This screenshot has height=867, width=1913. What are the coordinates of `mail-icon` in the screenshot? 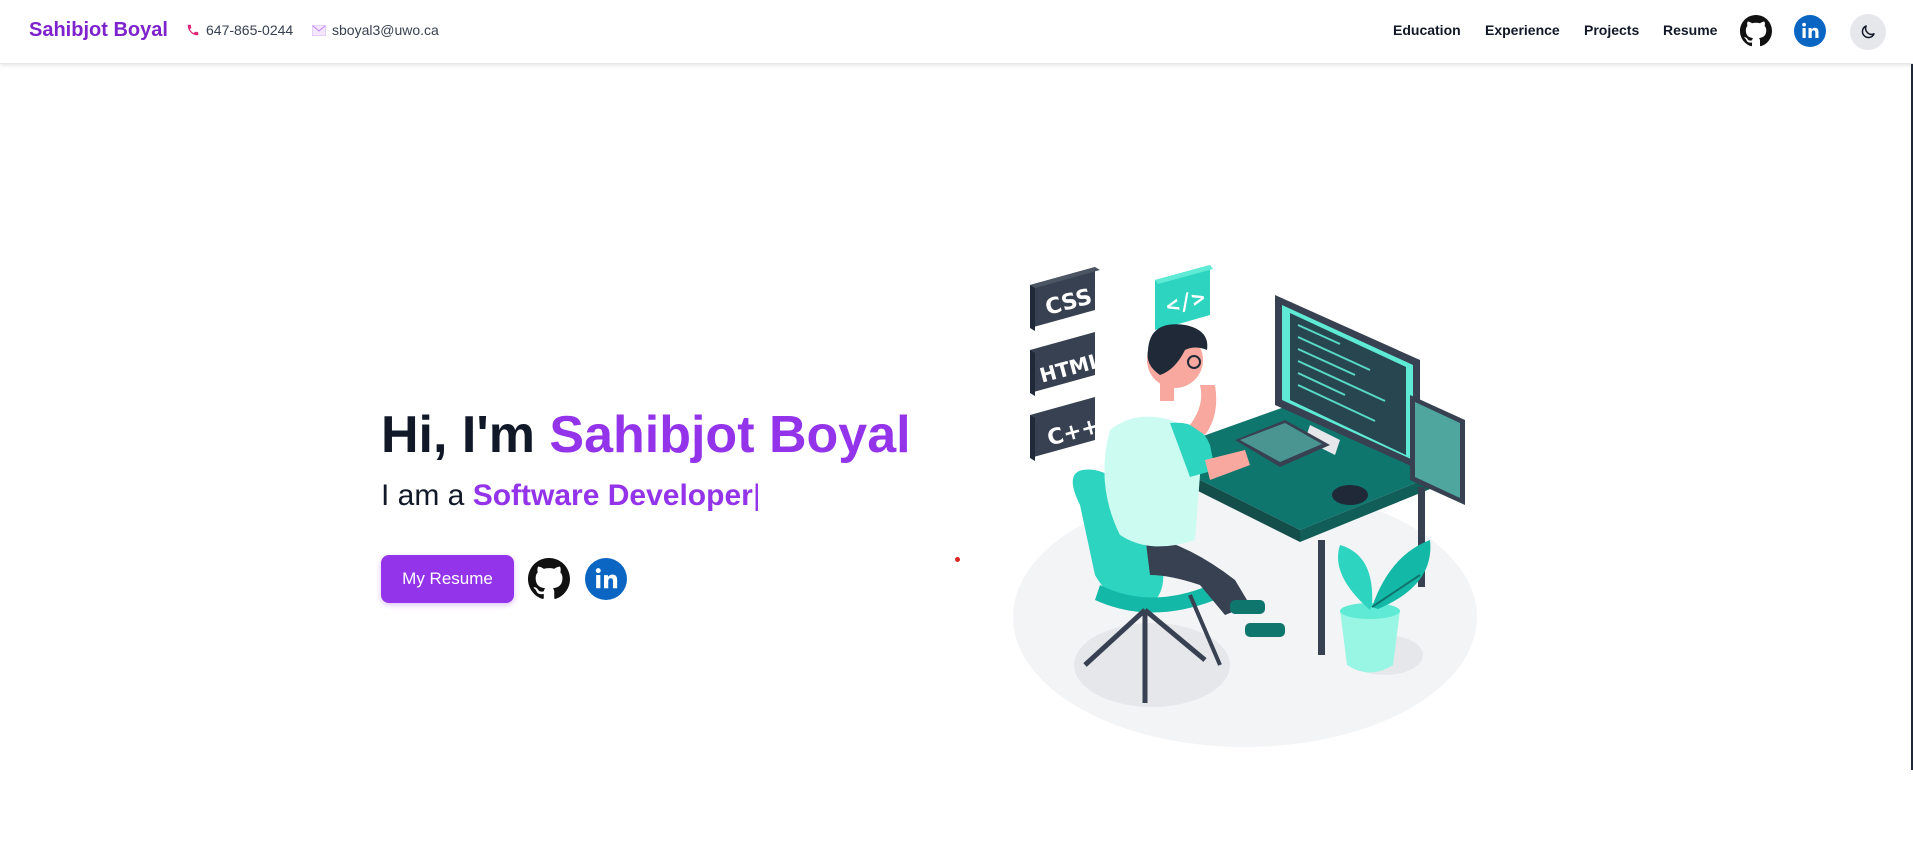 It's located at (319, 30).